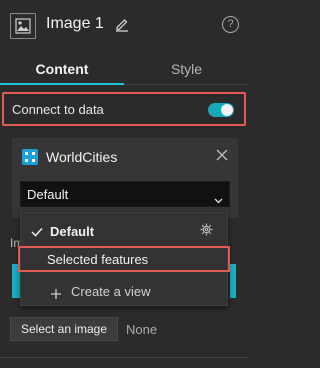 The image size is (320, 368). What do you see at coordinates (218, 200) in the screenshot?
I see `chevron-down-icon` at bounding box center [218, 200].